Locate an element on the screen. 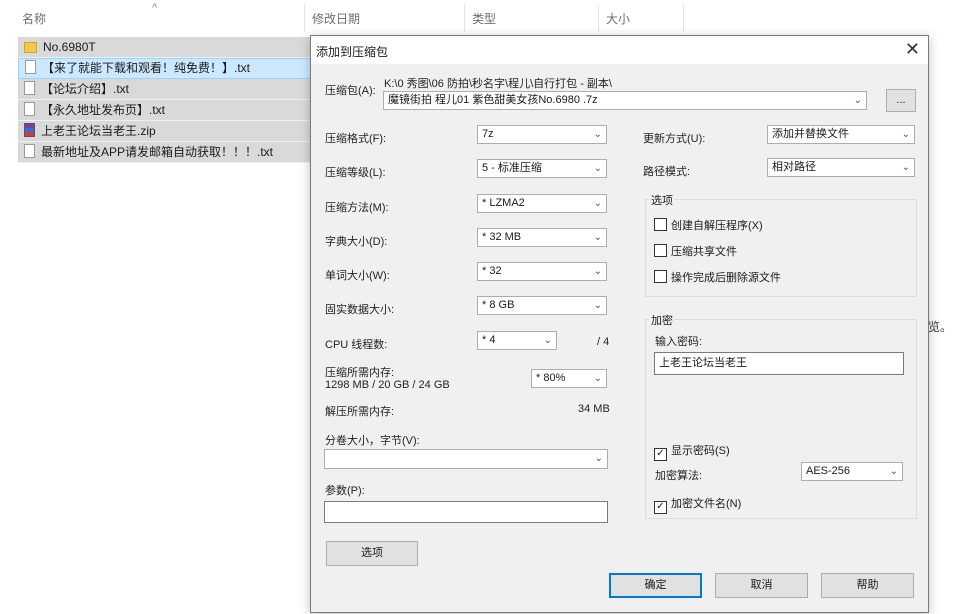 The image size is (960, 614). column-size: 大小 is located at coordinates (618, 18).